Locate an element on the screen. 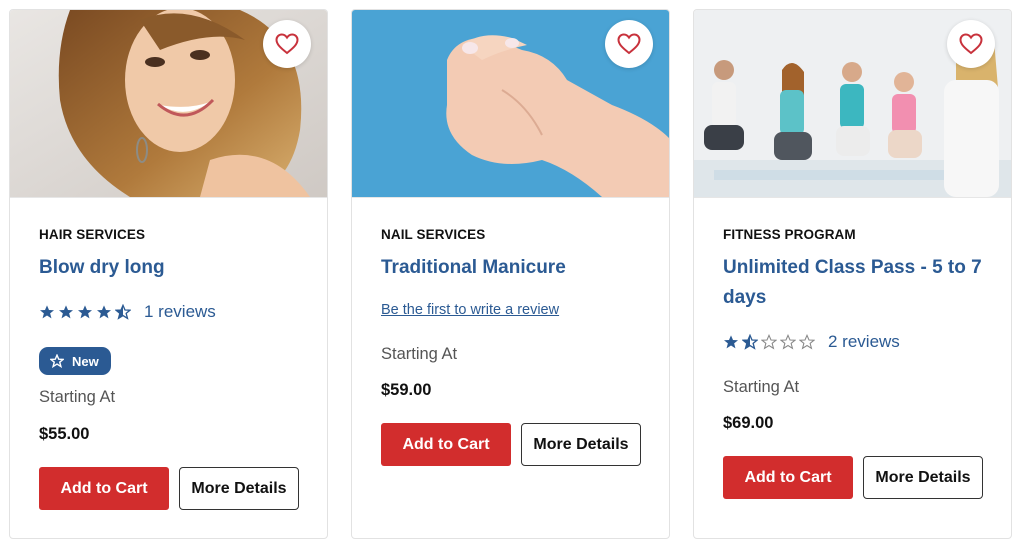 The height and width of the screenshot is (550, 1024). badge-label: New is located at coordinates (85, 361).